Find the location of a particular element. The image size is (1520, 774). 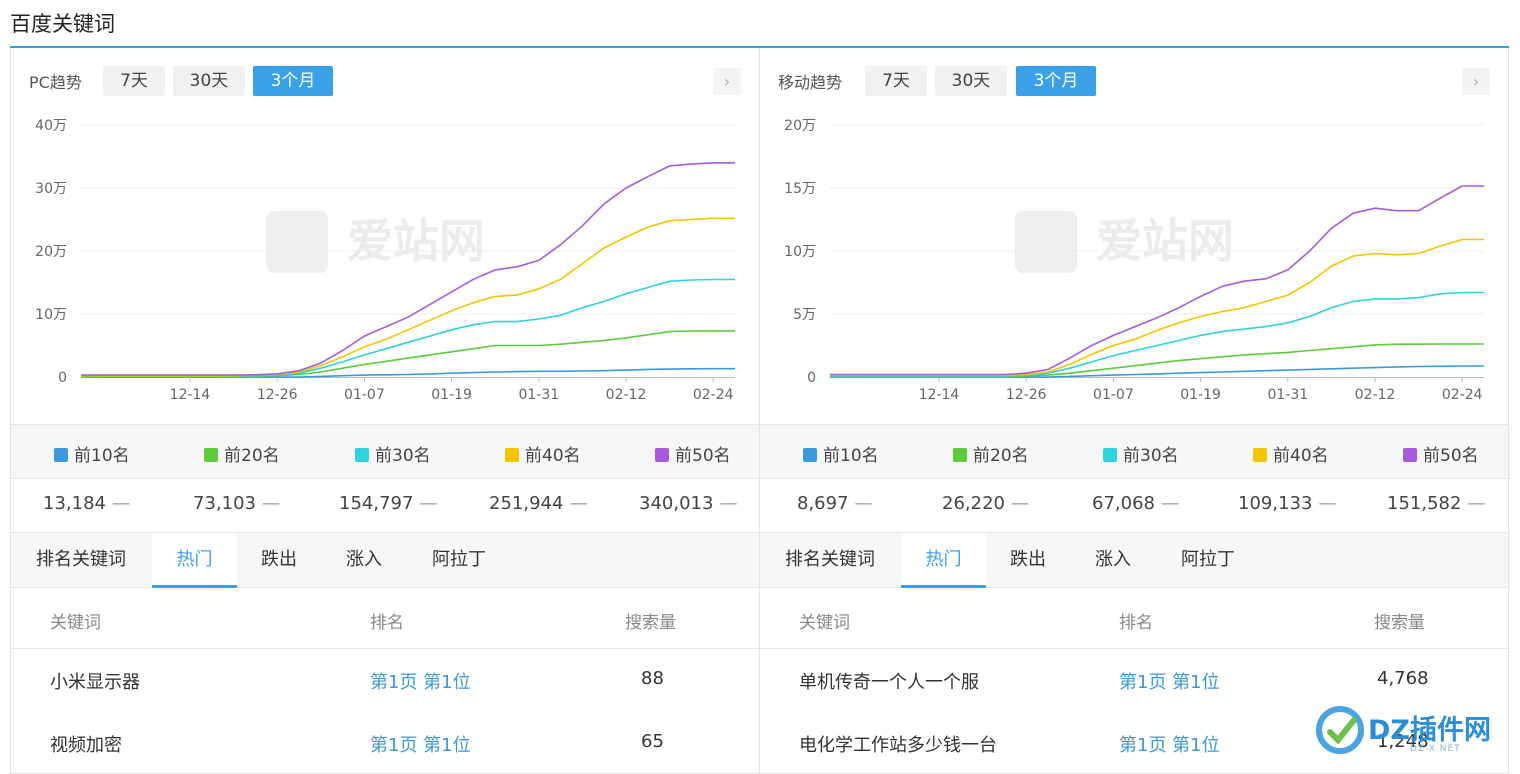

keyword-cell: 电化学工作站多少钱一台 is located at coordinates (898, 744).